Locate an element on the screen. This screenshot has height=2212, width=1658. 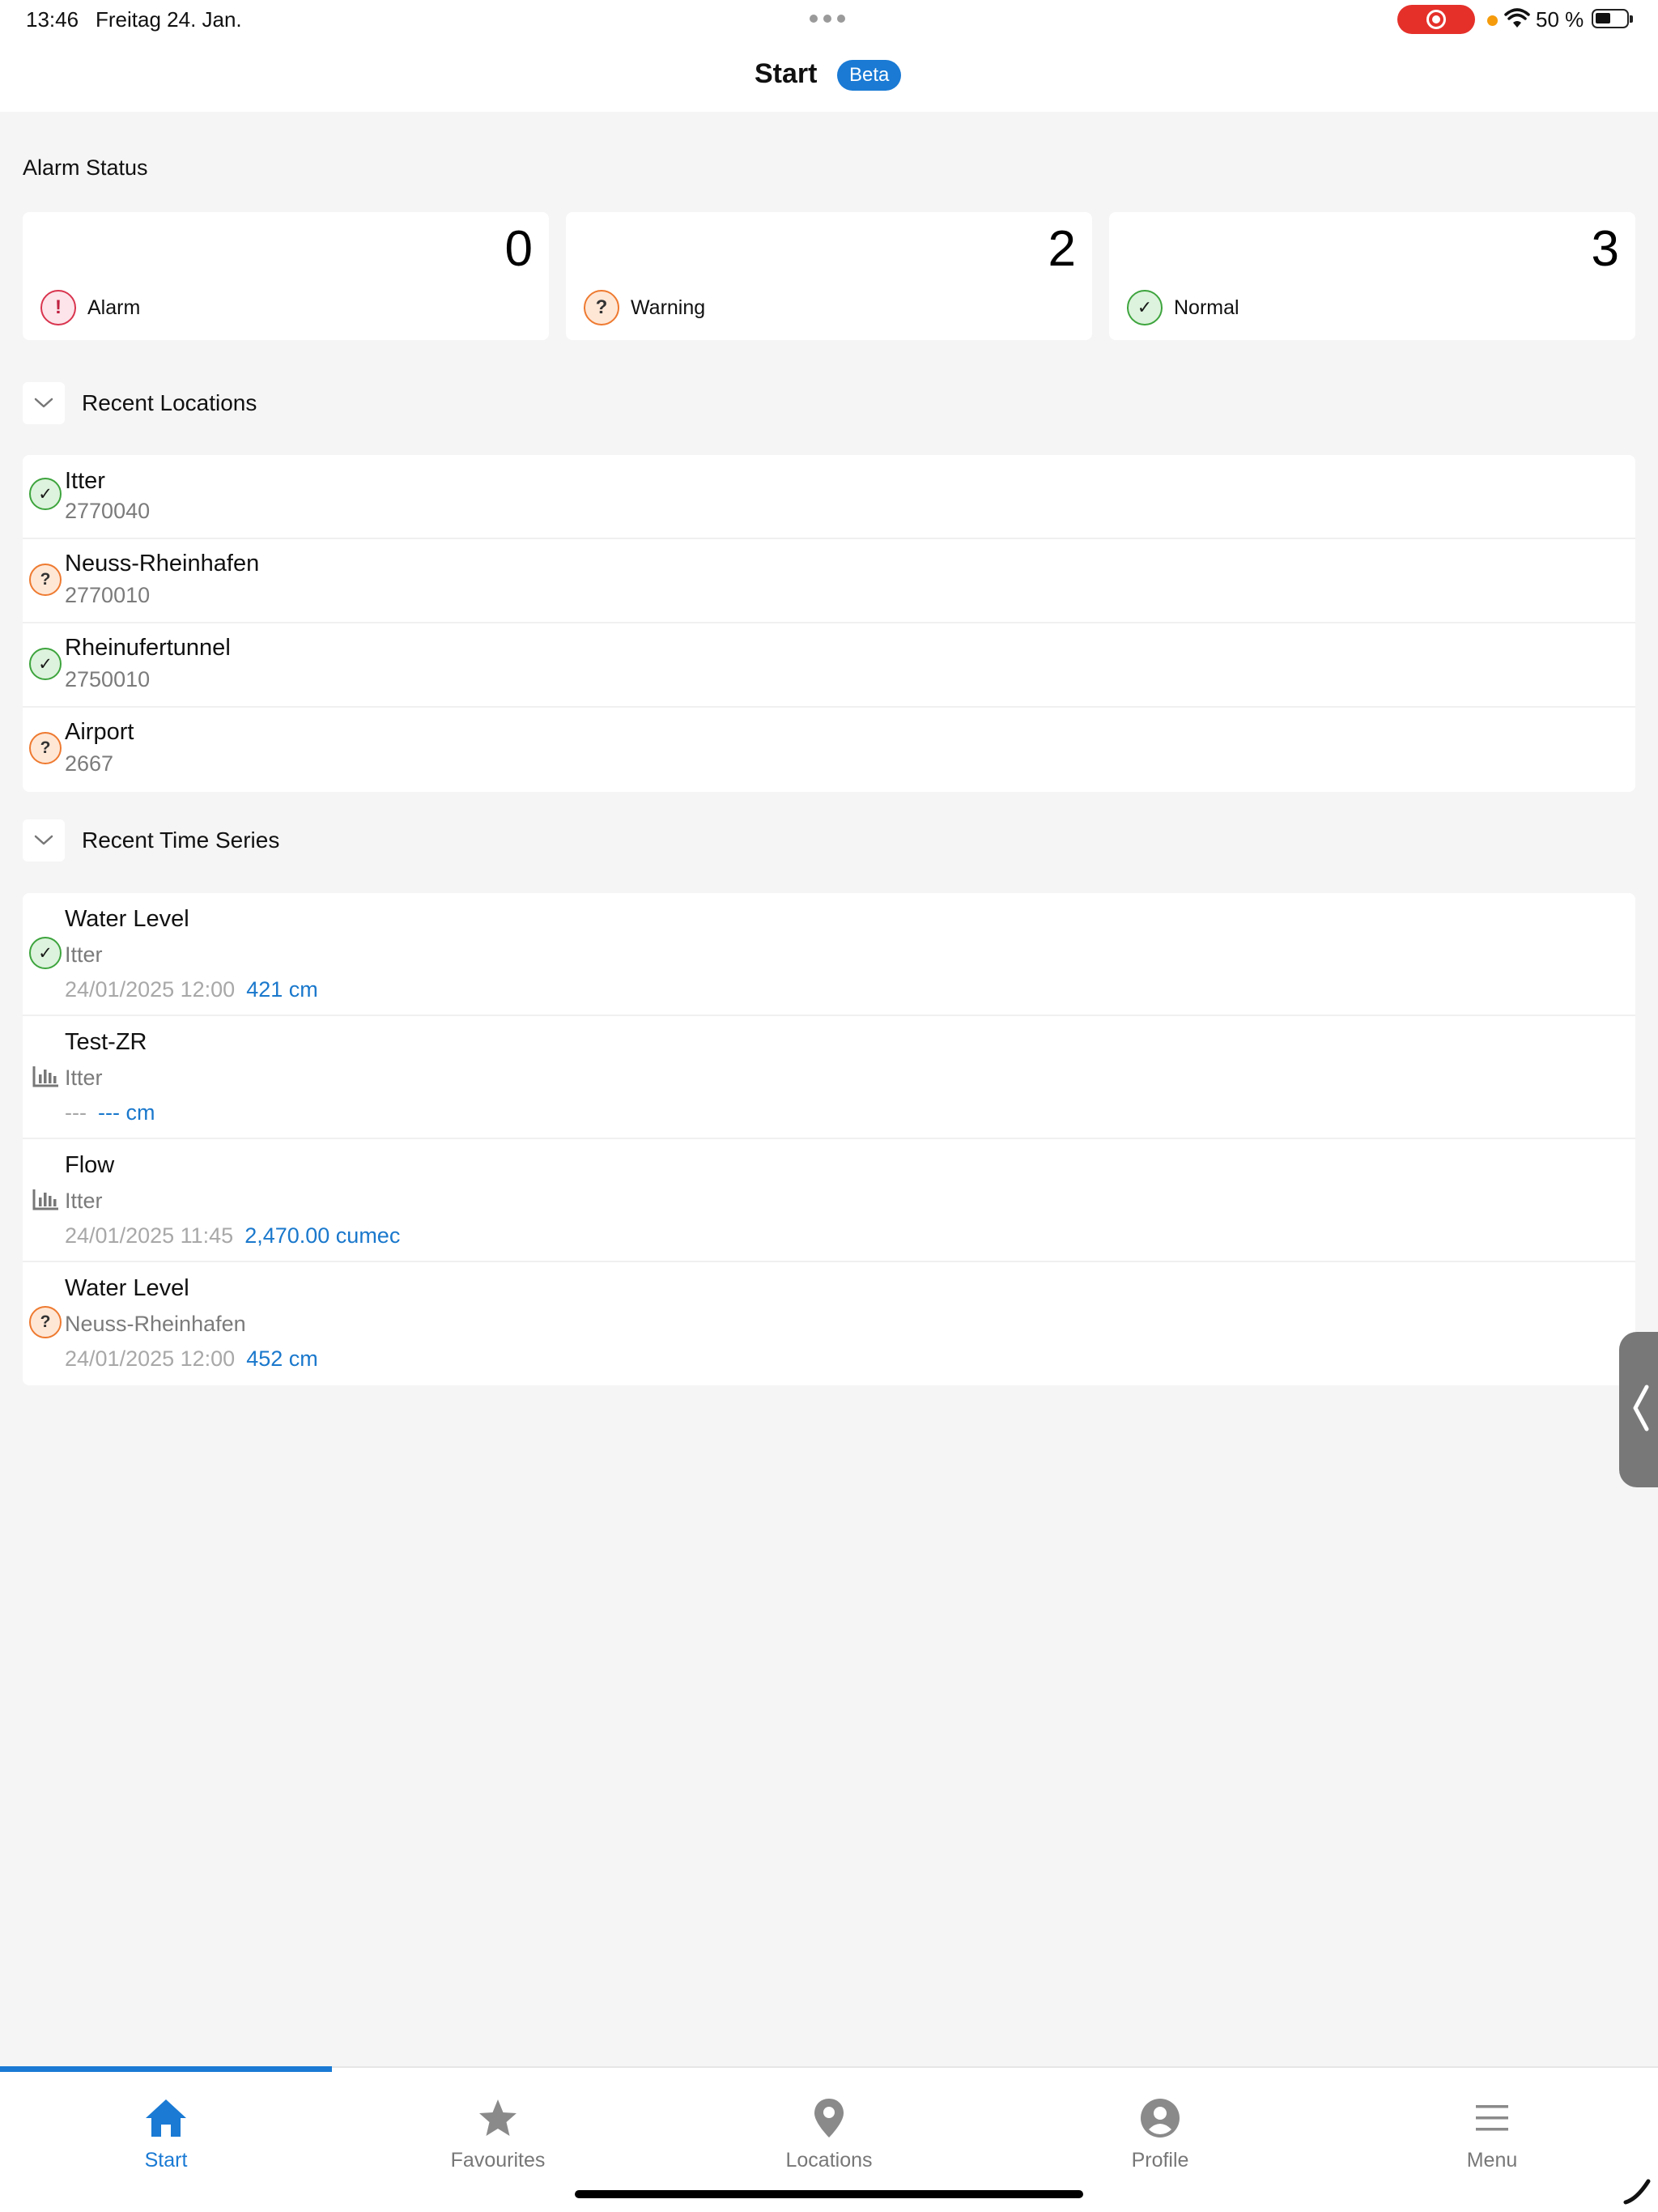
tab-start: Start is located at coordinates (166, 2134).